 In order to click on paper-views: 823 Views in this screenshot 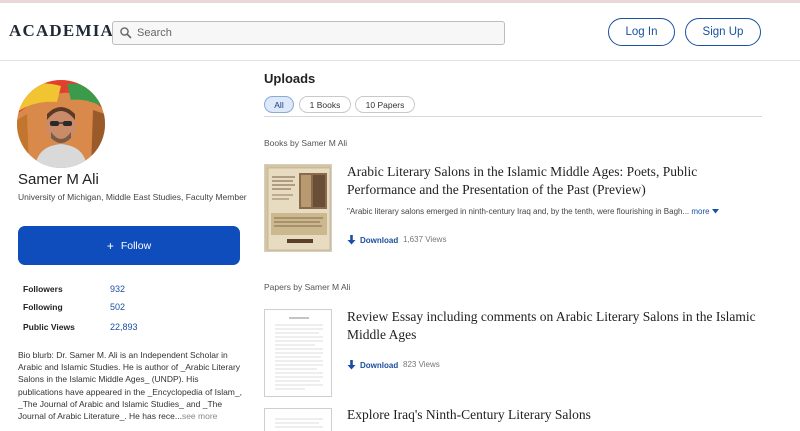, I will do `click(421, 364)`.